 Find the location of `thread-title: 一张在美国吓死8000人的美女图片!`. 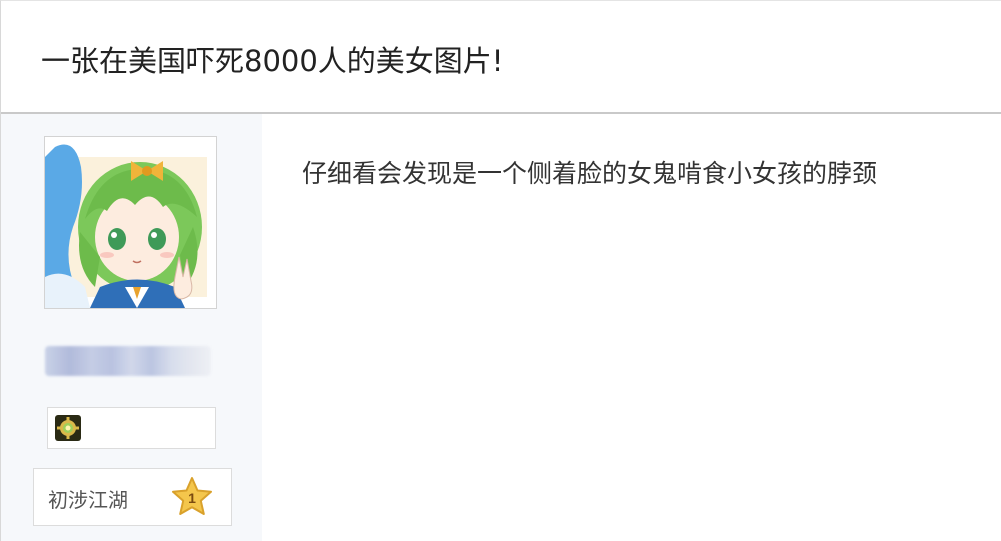

thread-title: 一张在美国吓死8000人的美女图片! is located at coordinates (272, 59).